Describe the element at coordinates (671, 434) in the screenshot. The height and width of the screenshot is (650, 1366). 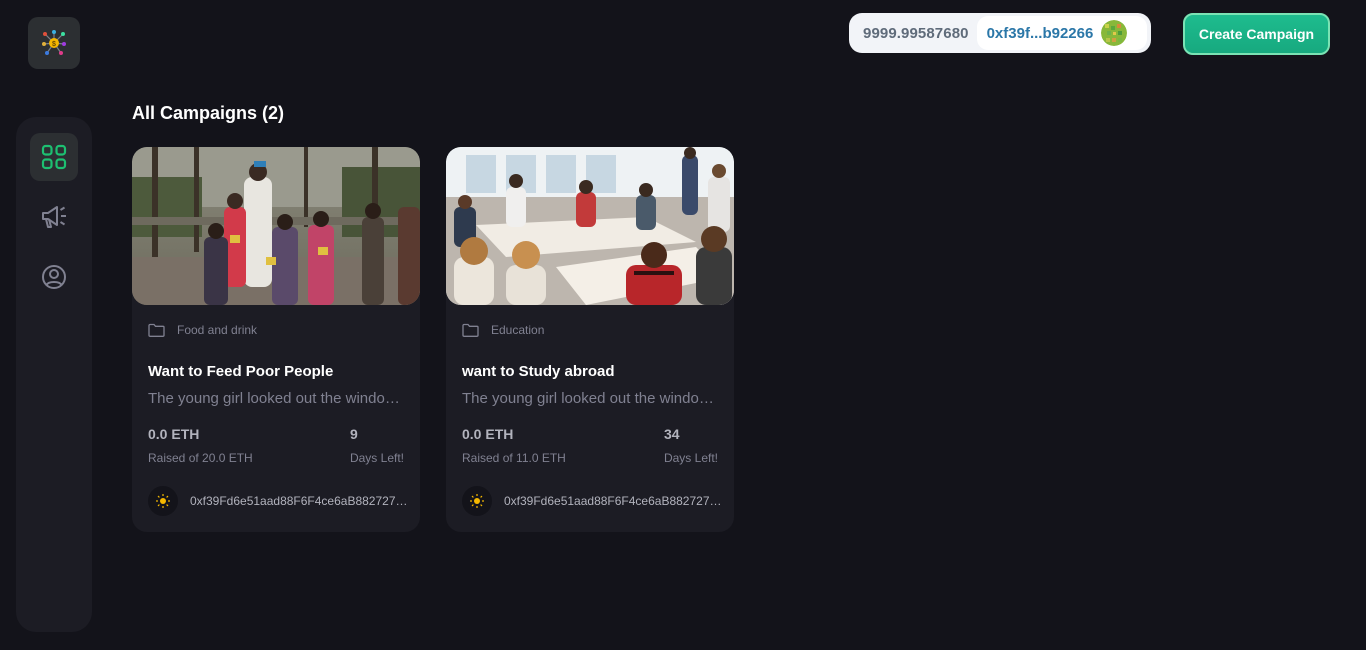
I see `days-left-value: 34` at that location.